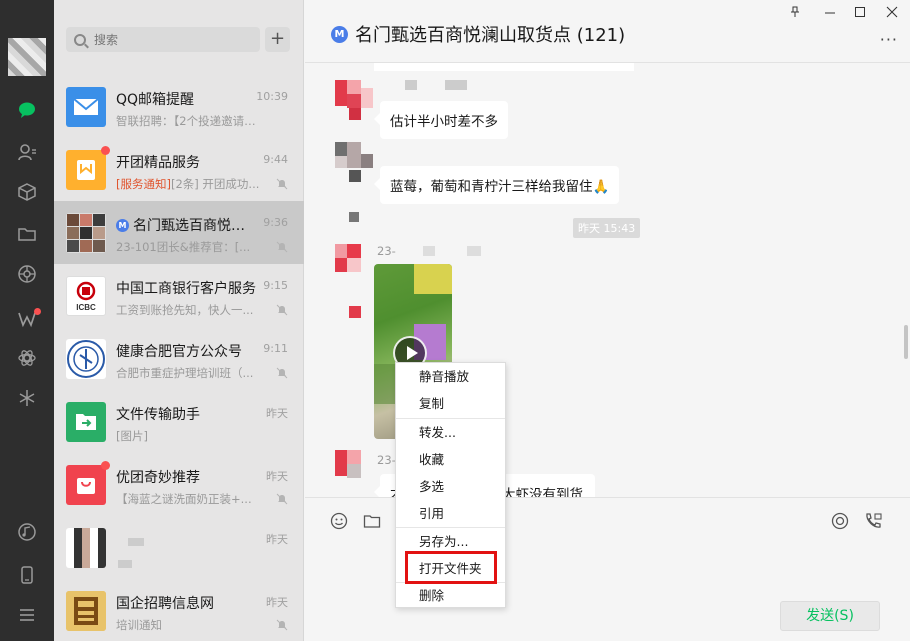 This screenshot has width=910, height=641. I want to click on menu-item-mute-play: 静音播放, so click(450, 376).